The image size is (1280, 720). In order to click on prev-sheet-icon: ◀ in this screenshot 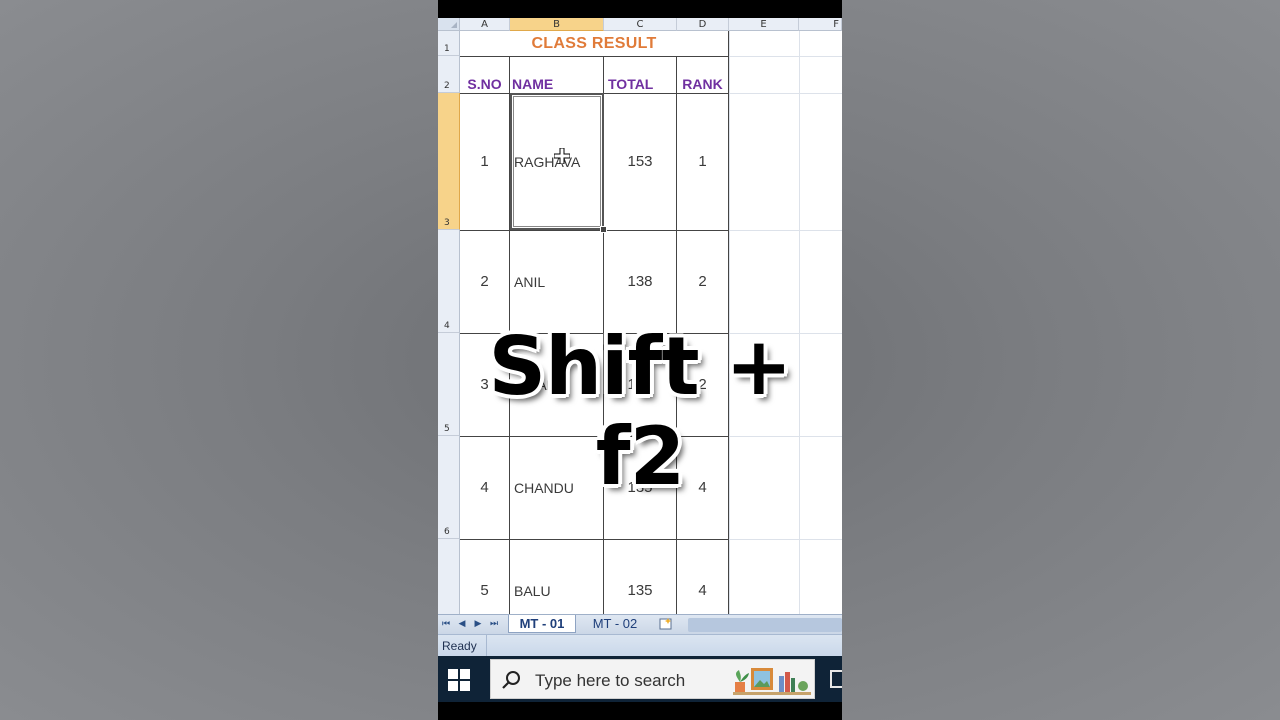, I will do `click(462, 624)`.